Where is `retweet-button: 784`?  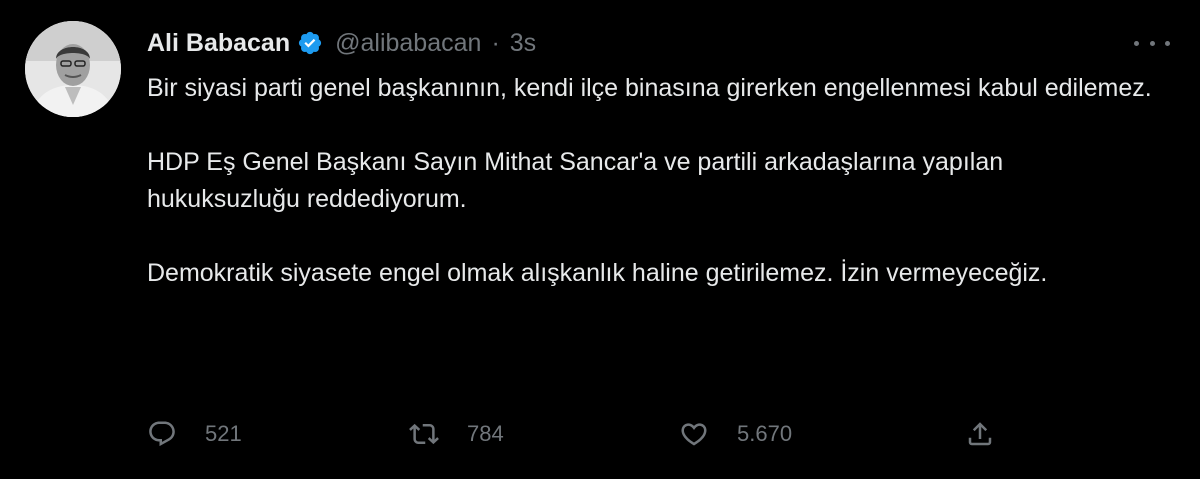 retweet-button: 784 is located at coordinates (456, 434).